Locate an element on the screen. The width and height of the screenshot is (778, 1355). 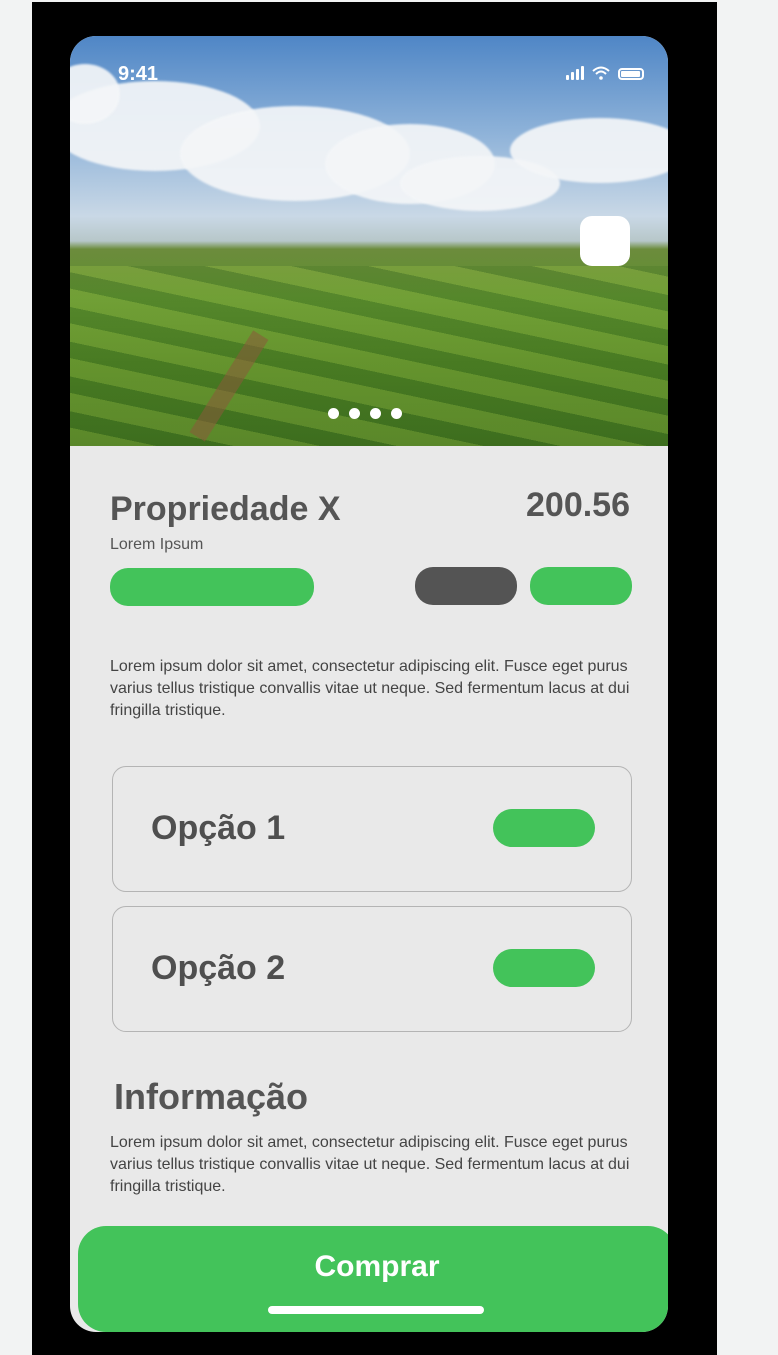
property-price: 200.56 is located at coordinates (578, 505).